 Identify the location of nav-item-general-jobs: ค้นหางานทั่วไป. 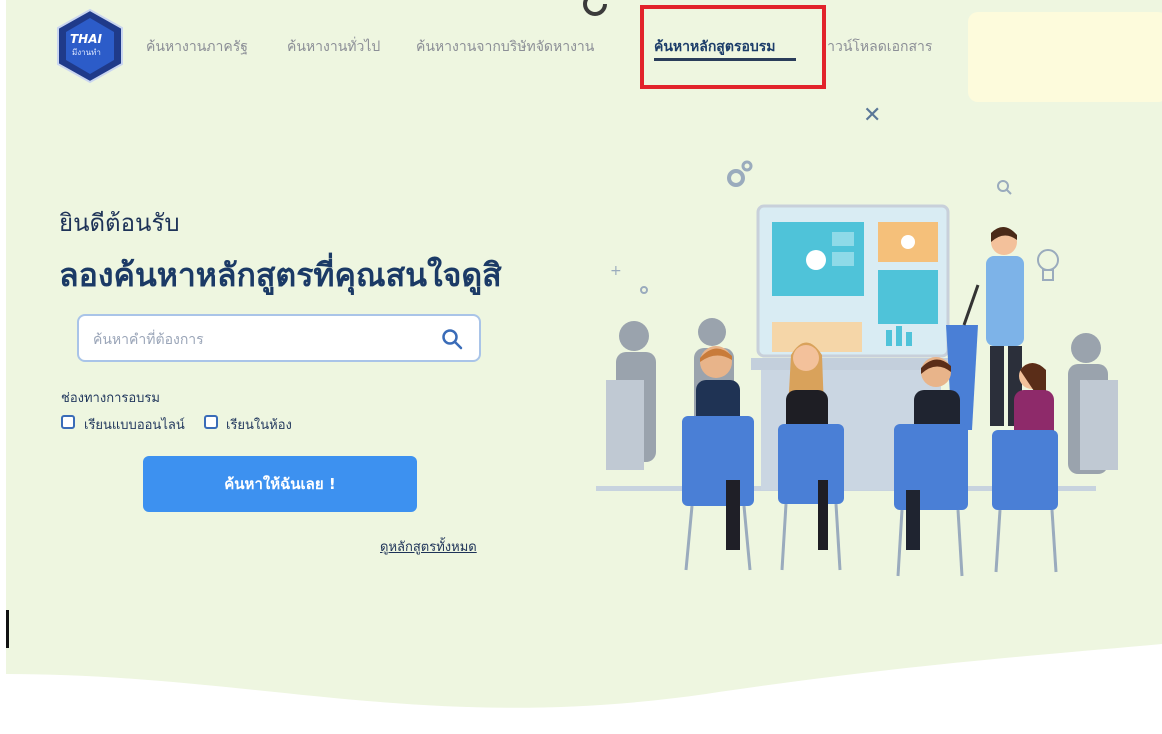
(333, 47).